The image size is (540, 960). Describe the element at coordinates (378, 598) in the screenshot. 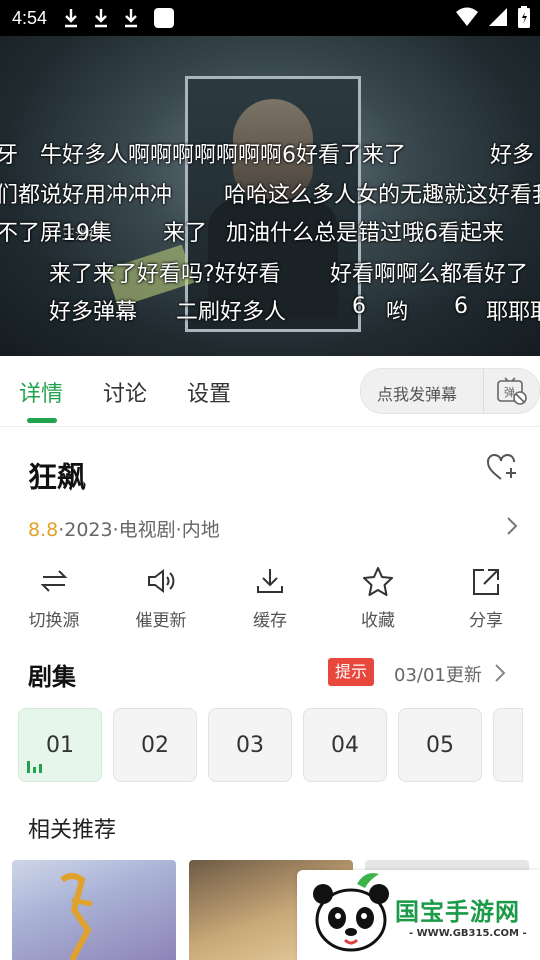

I see `collect-button: 收藏` at that location.